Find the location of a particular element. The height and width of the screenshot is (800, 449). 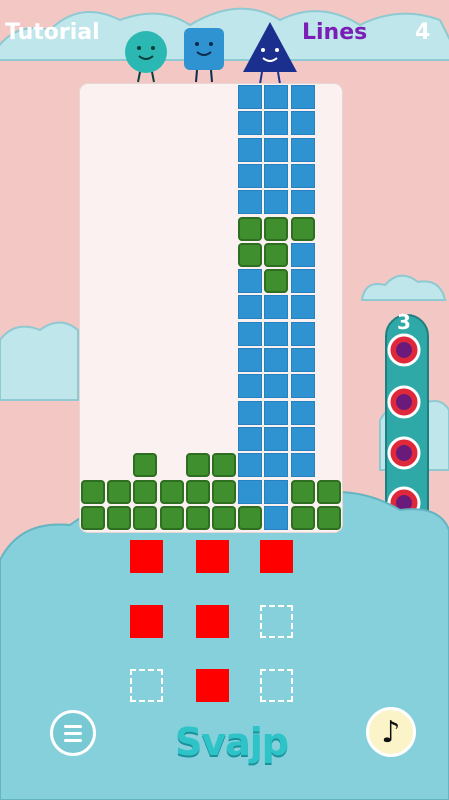

sound-toggle-button: ♪ is located at coordinates (391, 732).